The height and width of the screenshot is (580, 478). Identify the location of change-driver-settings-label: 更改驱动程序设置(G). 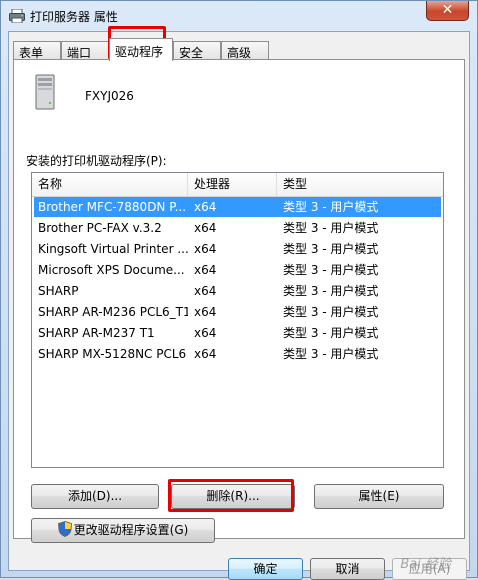
(131, 530).